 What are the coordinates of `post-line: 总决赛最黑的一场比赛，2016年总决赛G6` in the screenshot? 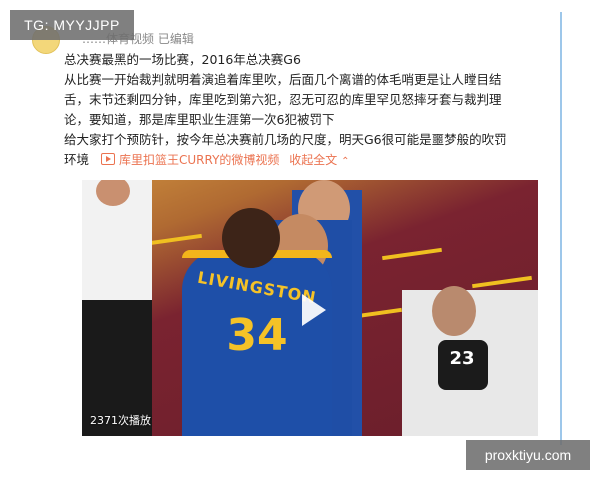 It's located at (182, 59).